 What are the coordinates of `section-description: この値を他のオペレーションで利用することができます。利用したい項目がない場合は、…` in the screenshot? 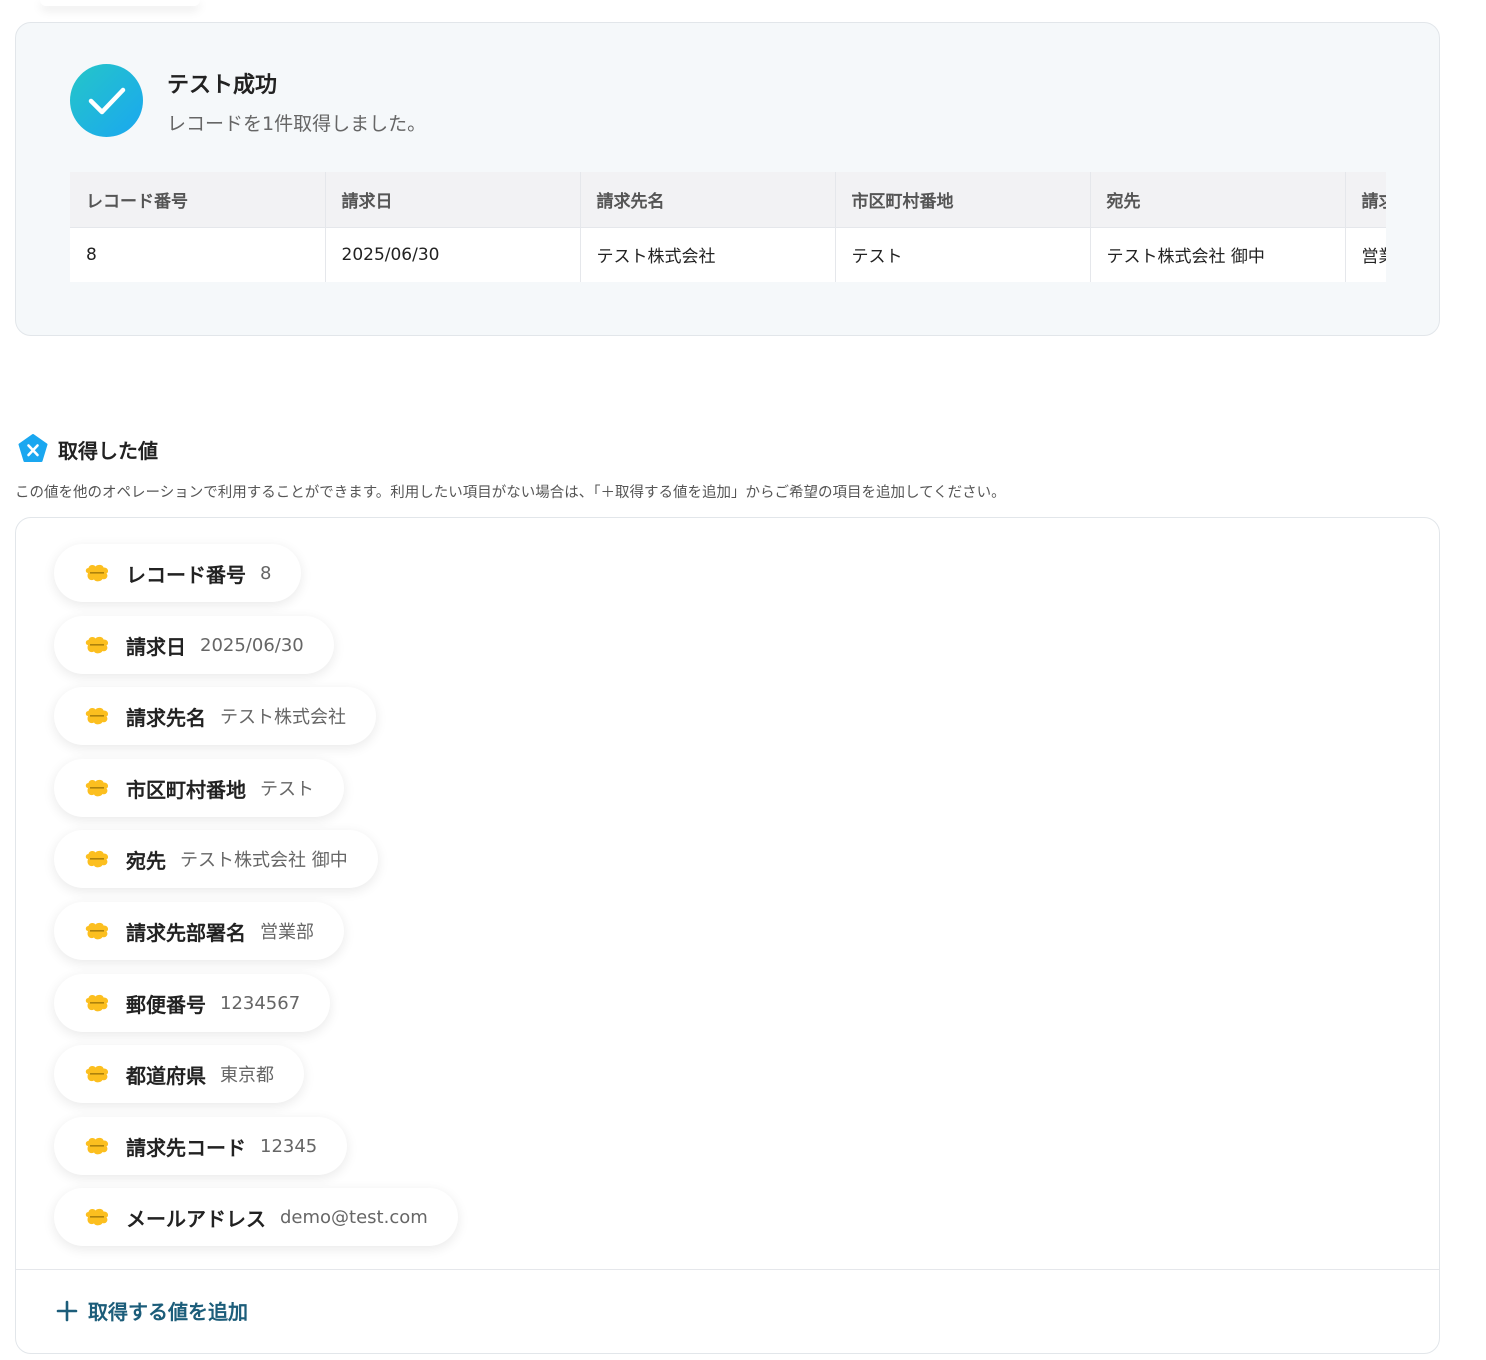 It's located at (510, 493).